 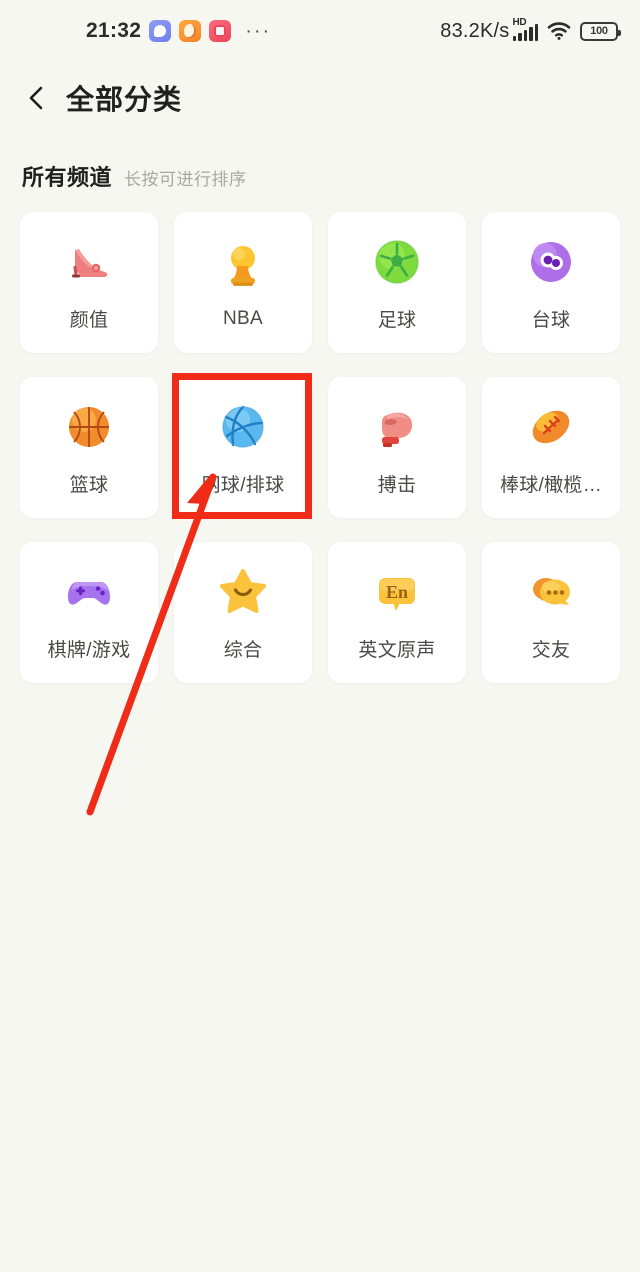 I want to click on star-smile-icon, so click(x=243, y=592).